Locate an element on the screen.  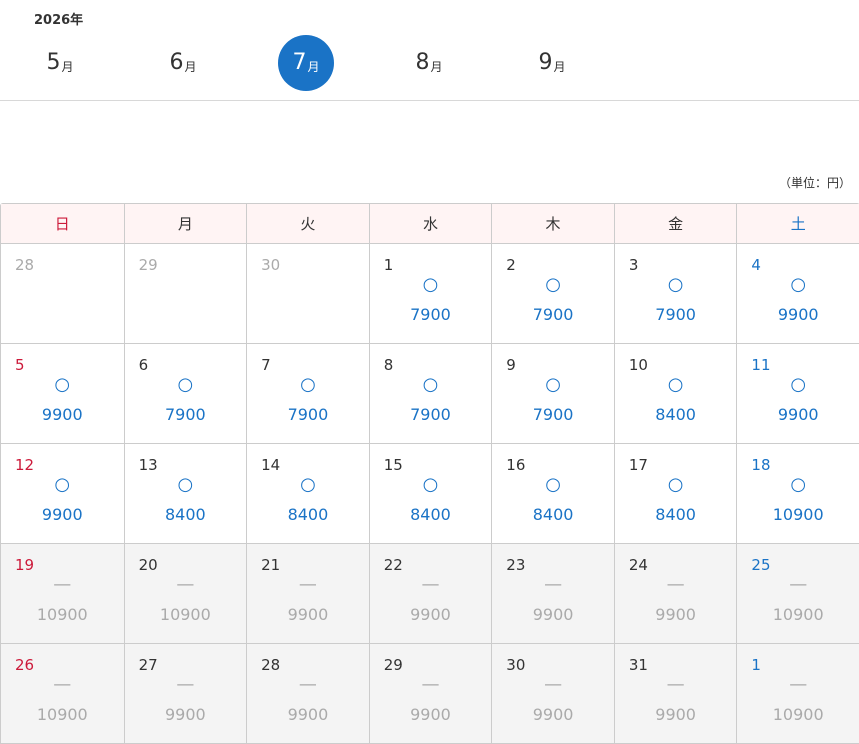
month-tab-9: 9月 is located at coordinates (552, 63).